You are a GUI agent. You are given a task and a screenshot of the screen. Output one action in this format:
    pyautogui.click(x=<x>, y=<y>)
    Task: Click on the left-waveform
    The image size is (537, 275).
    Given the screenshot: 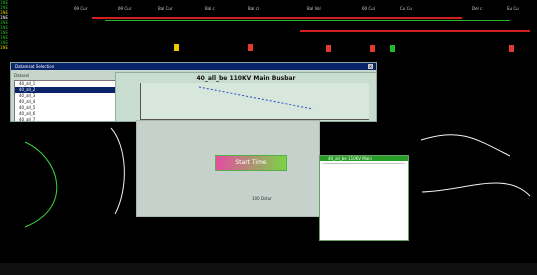 What is the action you would take?
    pyautogui.click(x=74, y=177)
    